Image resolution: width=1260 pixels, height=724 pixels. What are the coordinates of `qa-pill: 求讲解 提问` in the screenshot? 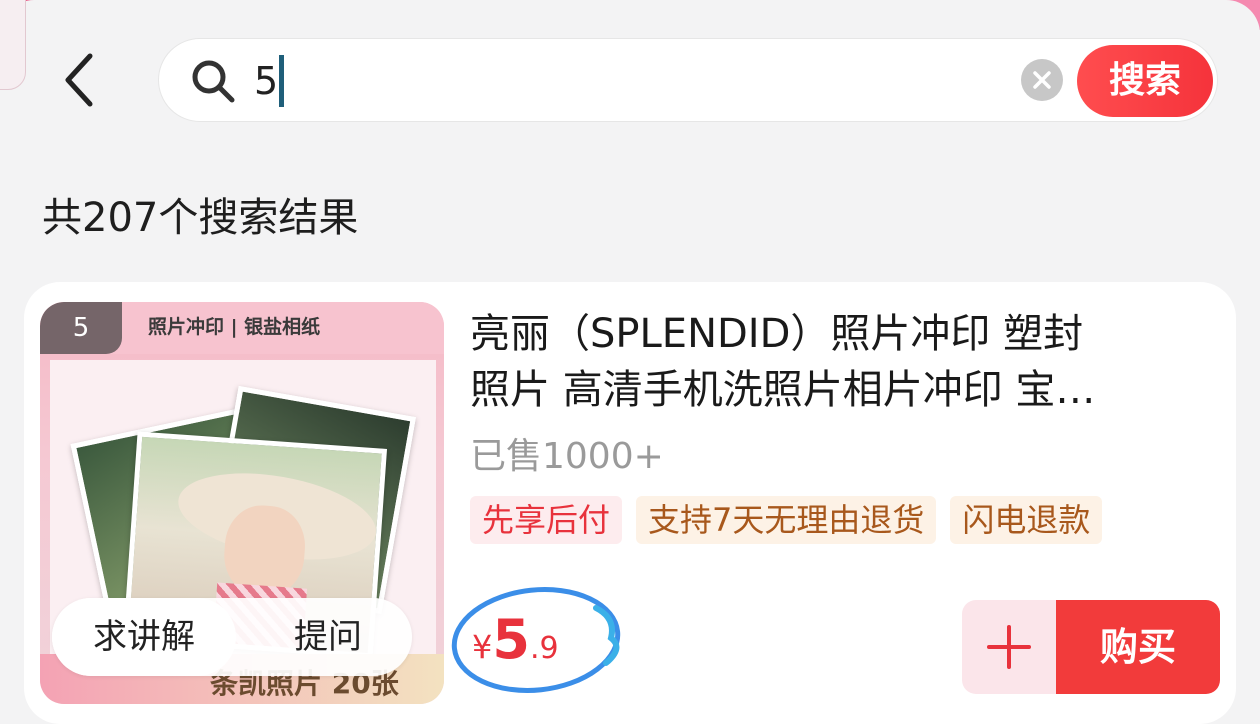 It's located at (232, 637).